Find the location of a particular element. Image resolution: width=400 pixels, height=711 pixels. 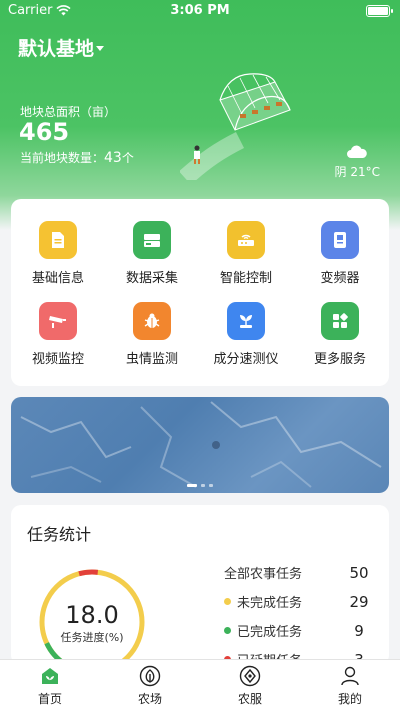

plot-count-value: 43 is located at coordinates (113, 158).